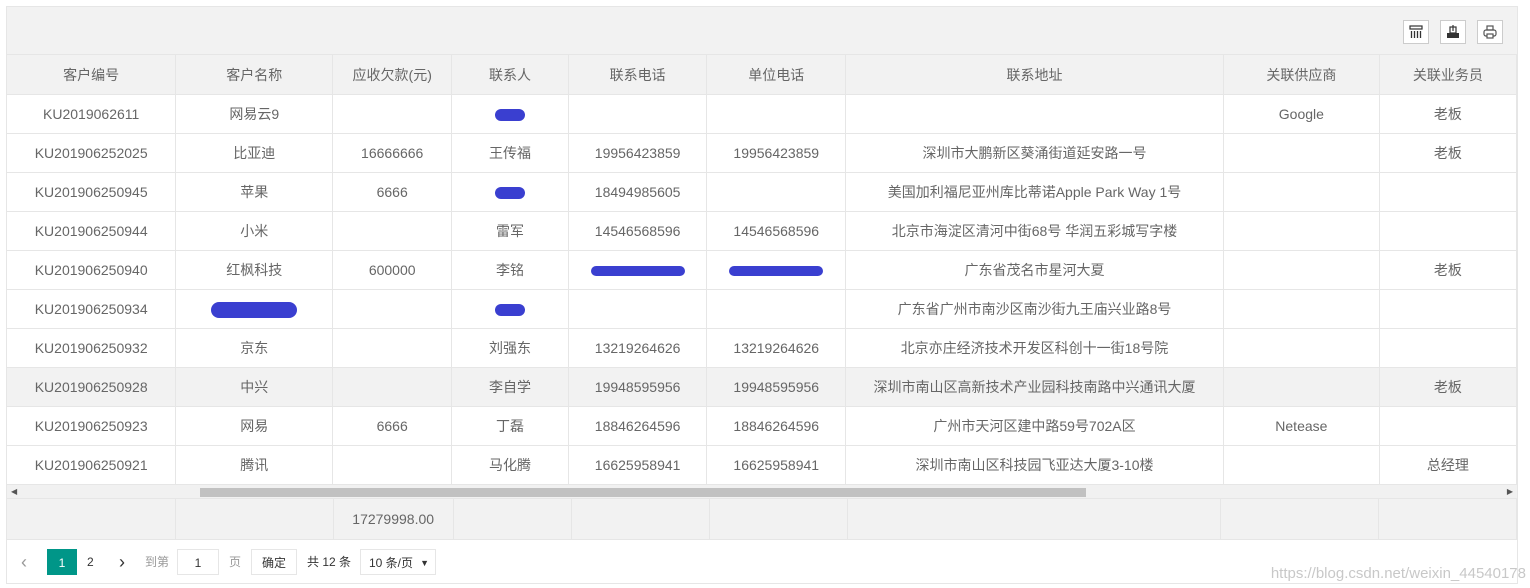 The height and width of the screenshot is (588, 1530). What do you see at coordinates (254, 231) in the screenshot?
I see `table-cell: 小米` at bounding box center [254, 231].